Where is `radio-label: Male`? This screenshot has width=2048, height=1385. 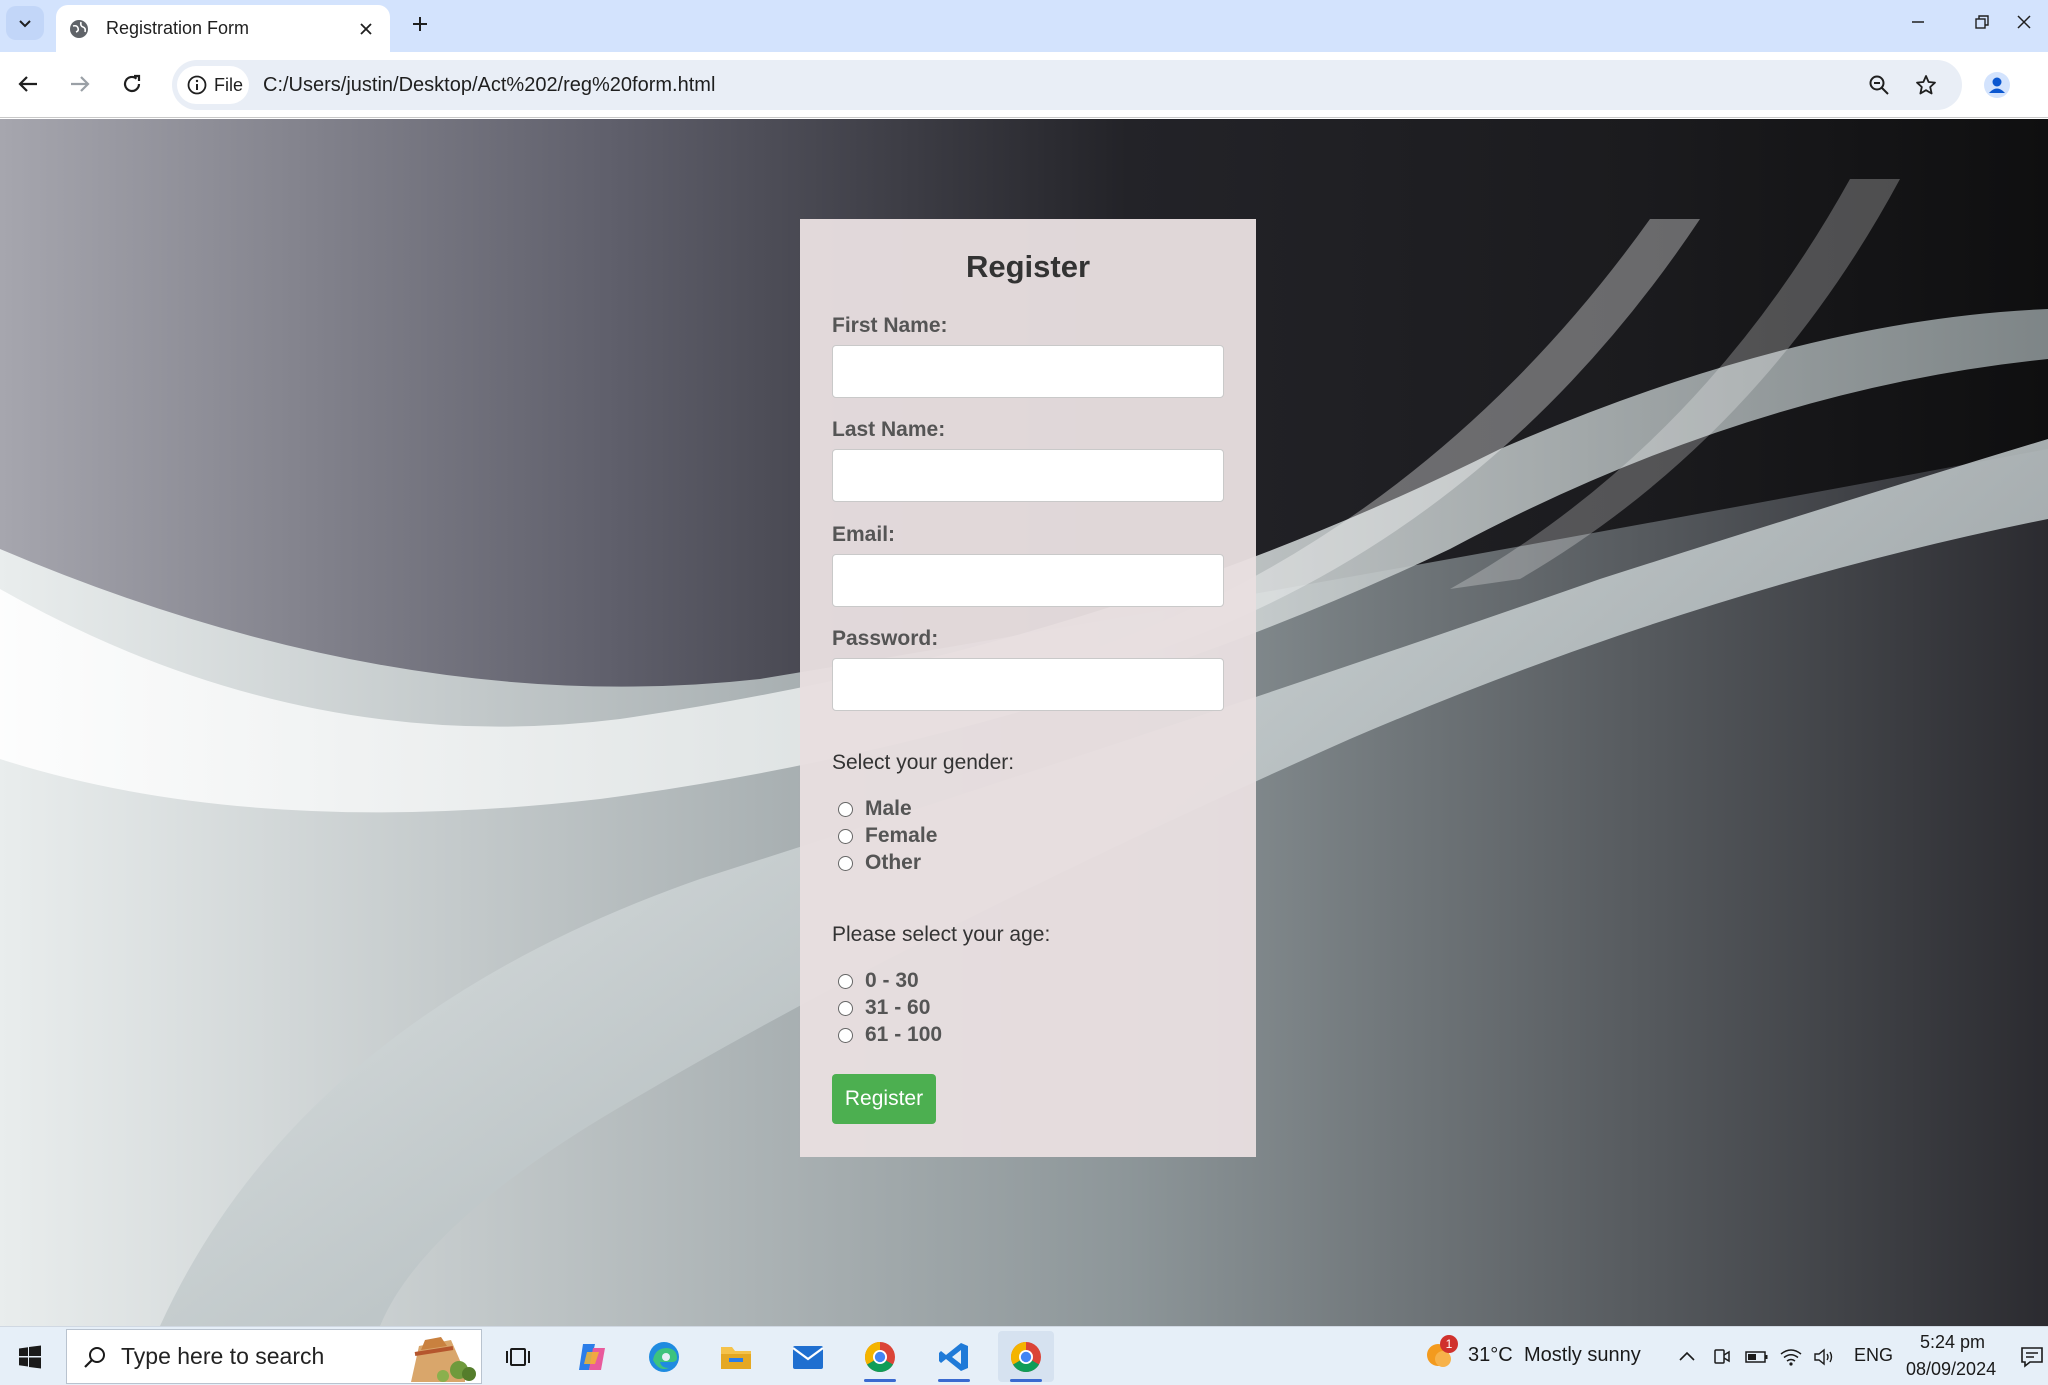
radio-label: Male is located at coordinates (888, 808).